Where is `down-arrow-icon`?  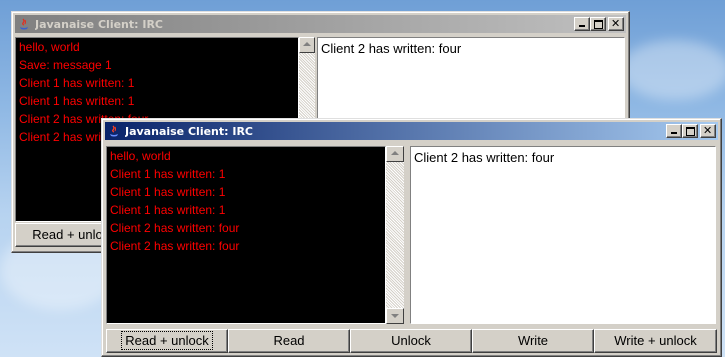 down-arrow-icon is located at coordinates (395, 316).